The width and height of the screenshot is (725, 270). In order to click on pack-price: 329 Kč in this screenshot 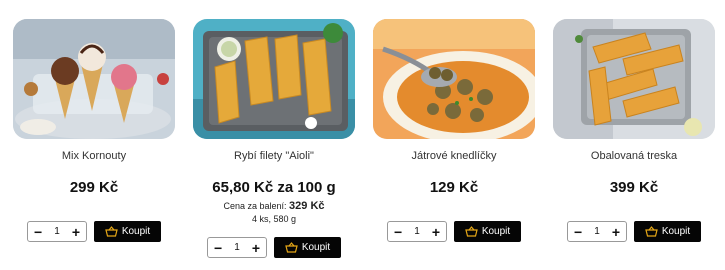, I will do `click(307, 206)`.